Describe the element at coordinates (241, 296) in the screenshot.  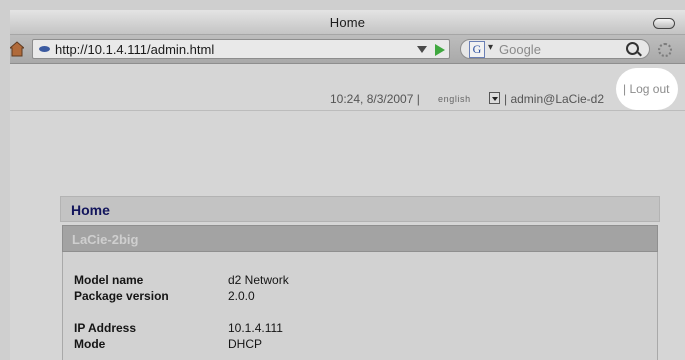
I see `info-value: 2.0.0` at that location.